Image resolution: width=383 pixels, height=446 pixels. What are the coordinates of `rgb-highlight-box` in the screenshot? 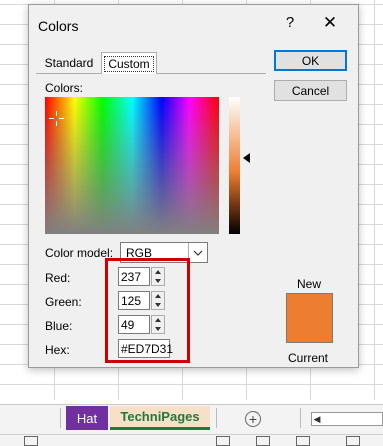 It's located at (147, 310).